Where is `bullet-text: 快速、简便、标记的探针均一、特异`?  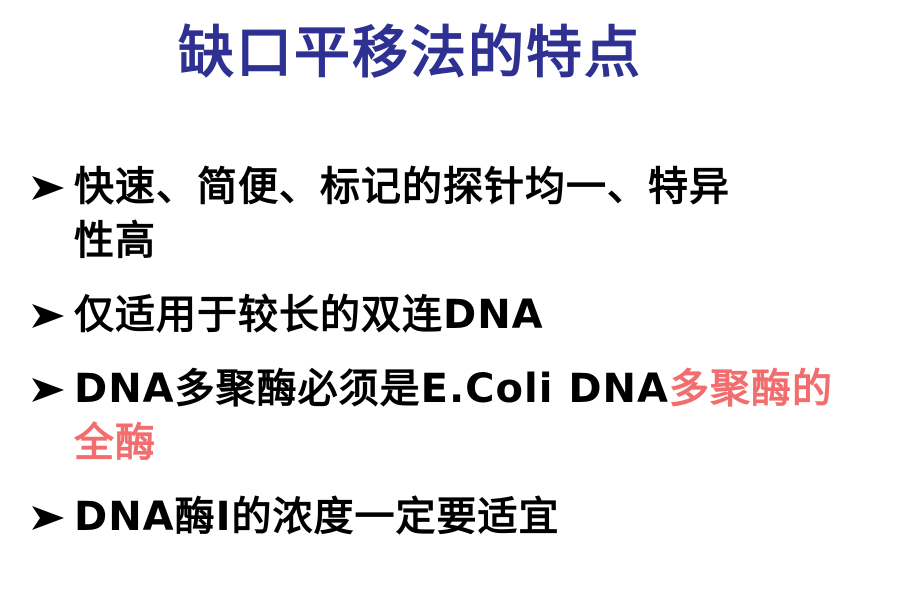 bullet-text: 快速、简便、标记的探针均一、特异 is located at coordinates (402, 187).